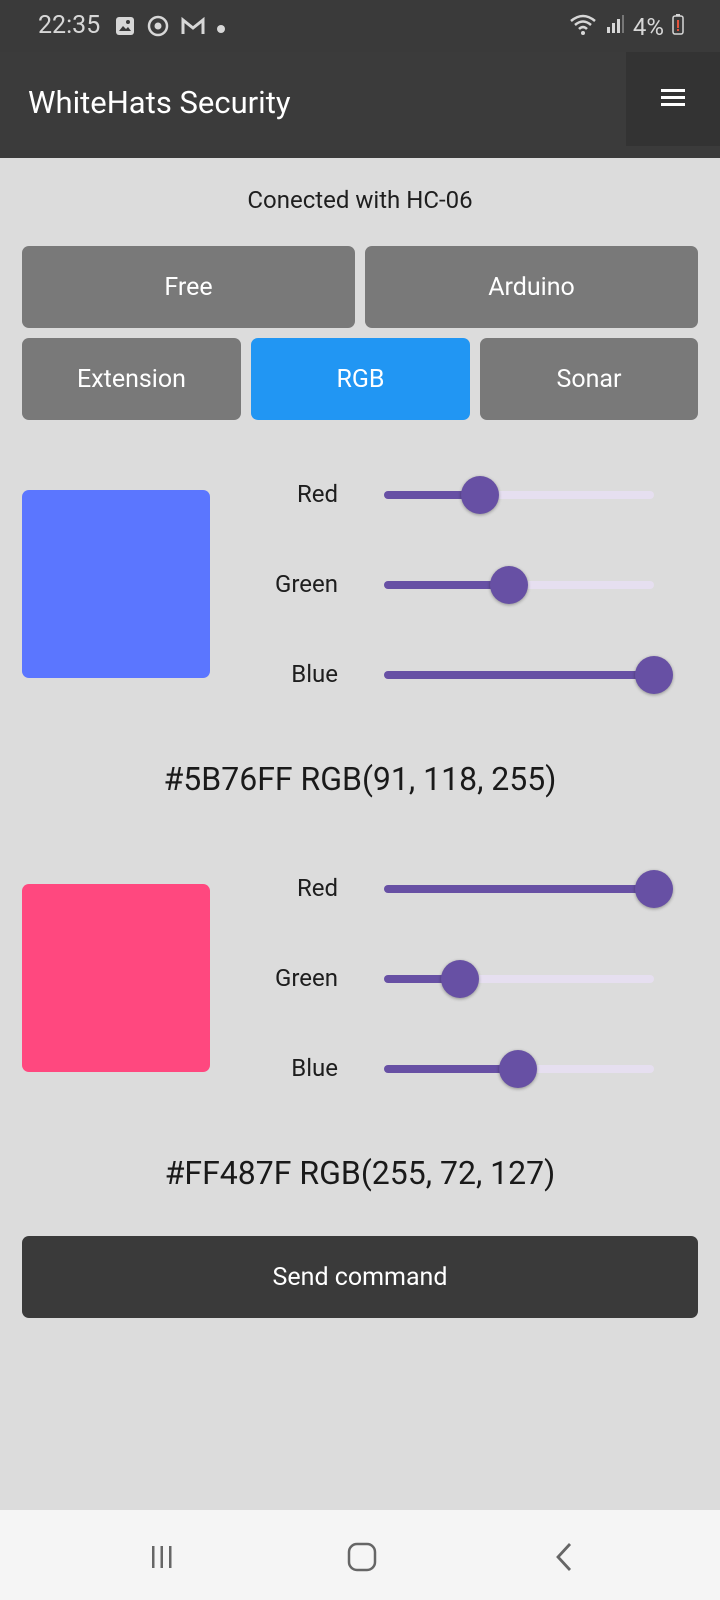 This screenshot has height=1600, width=720. Describe the element at coordinates (69, 25) in the screenshot. I see `status-time: 22:35` at that location.